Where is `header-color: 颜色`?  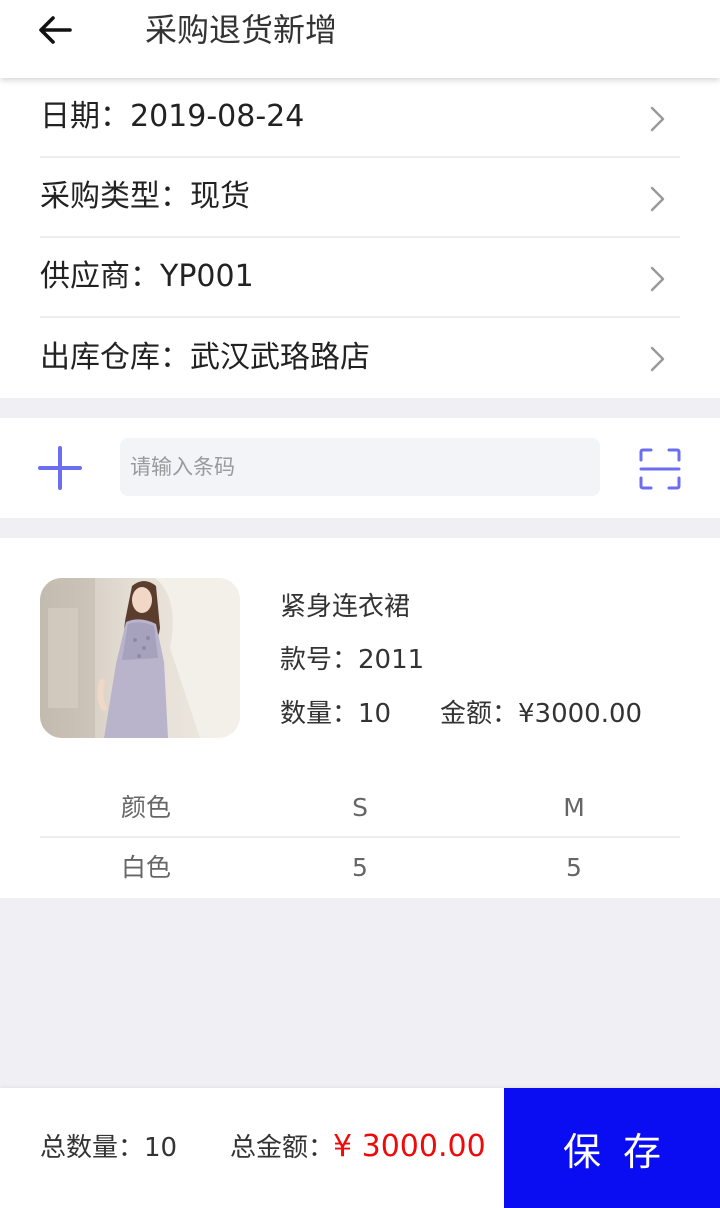 header-color: 颜色 is located at coordinates (145, 807).